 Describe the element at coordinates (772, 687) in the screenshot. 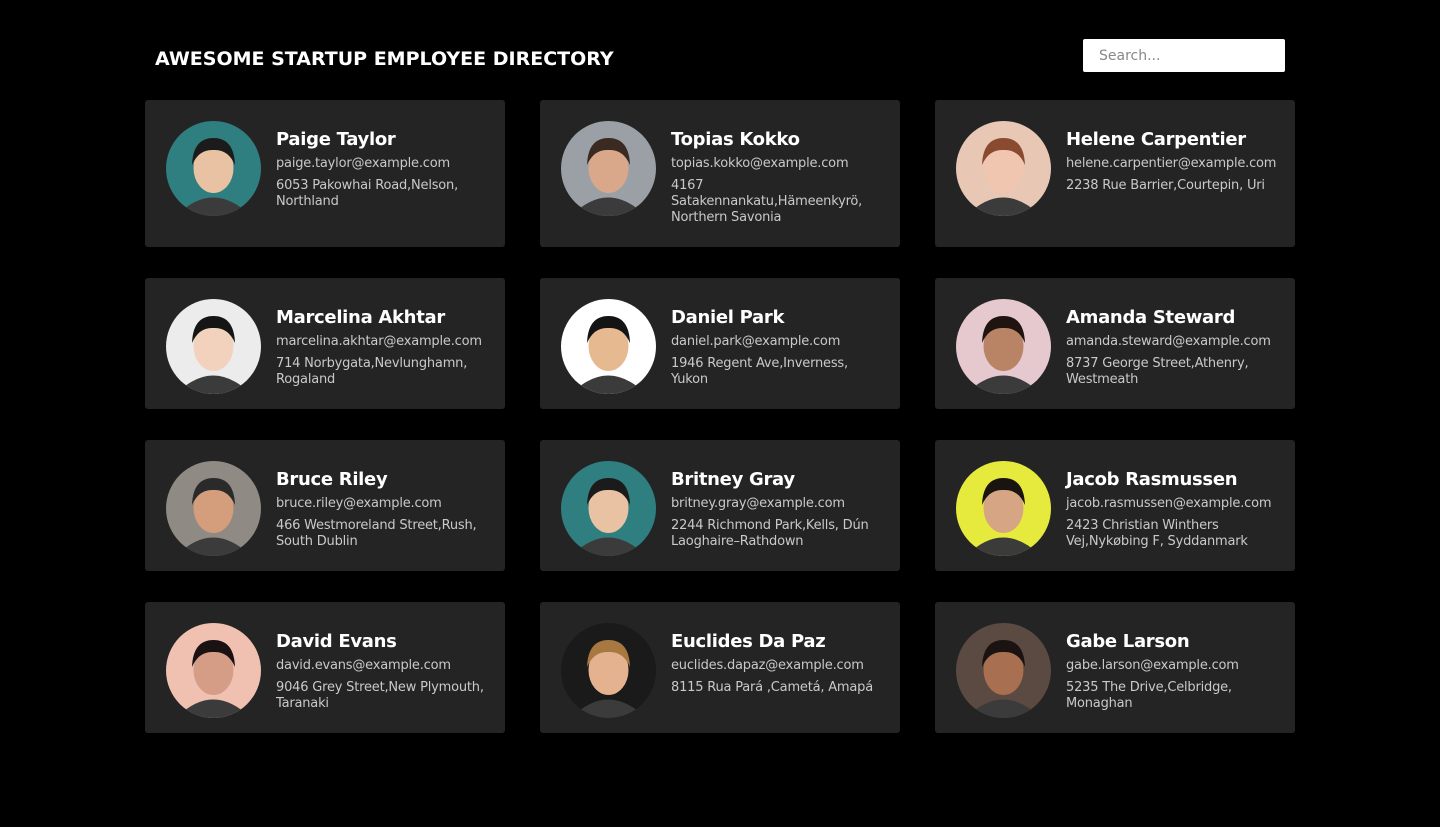

I see `employee-address: 8115 Rua Pará ,Cametá, Amapá` at that location.